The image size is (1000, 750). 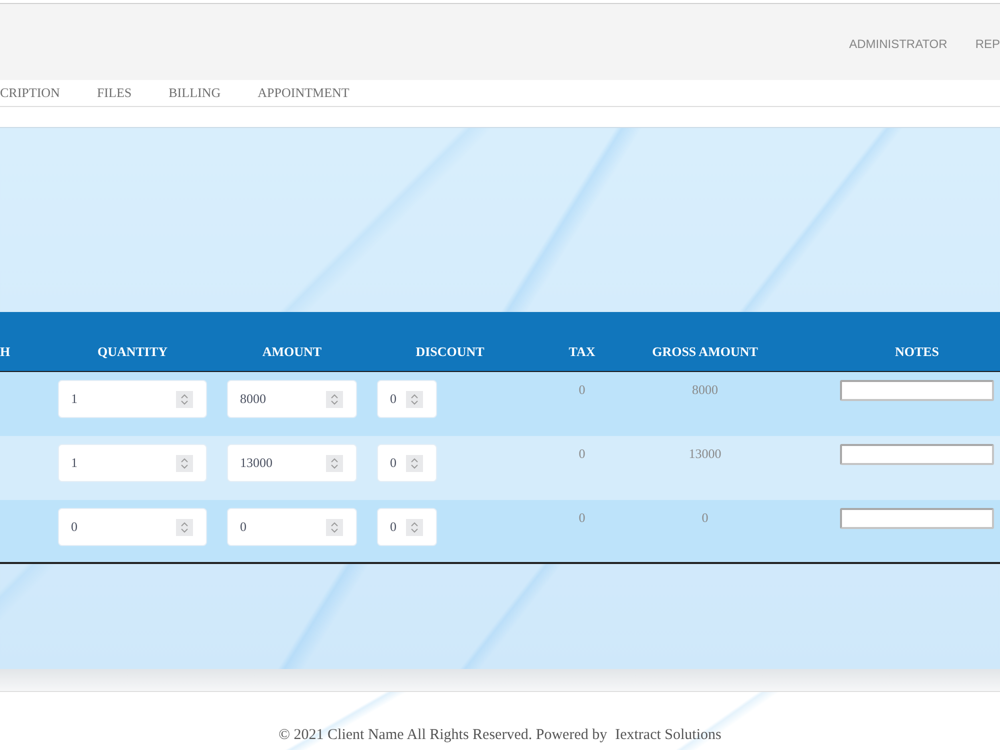 What do you see at coordinates (705, 352) in the screenshot?
I see `column-header: GROSS AMOUNT` at bounding box center [705, 352].